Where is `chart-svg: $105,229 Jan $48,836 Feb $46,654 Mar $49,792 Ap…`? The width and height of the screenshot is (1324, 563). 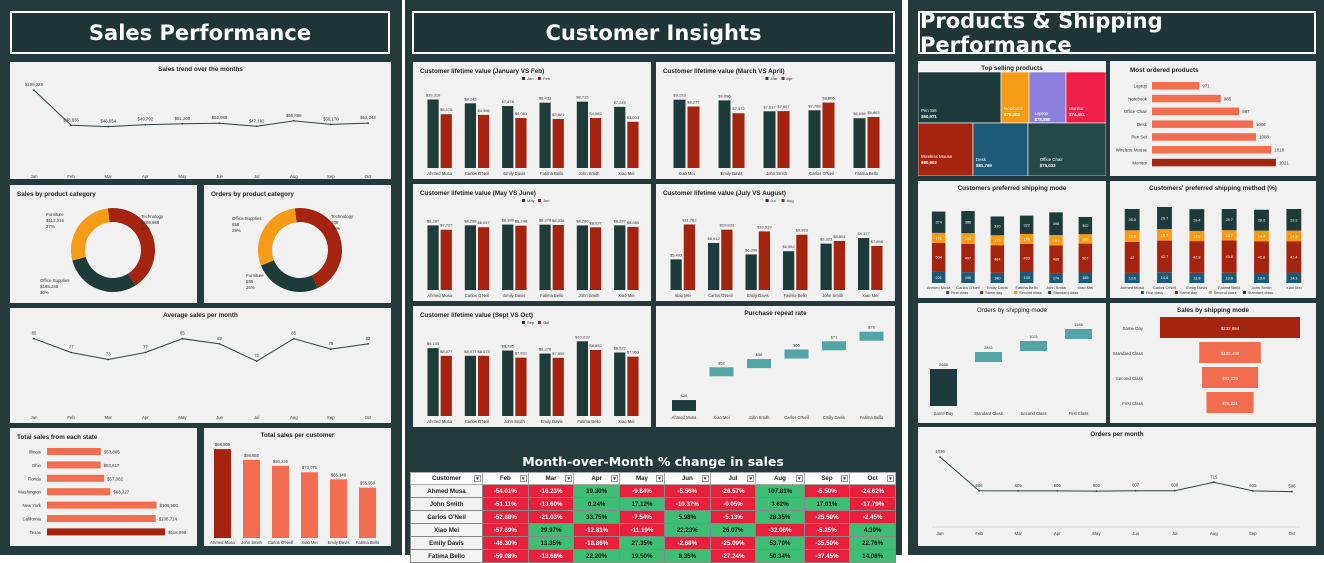
chart-svg: $105,229 Jan $48,836 Feb $46,654 Mar $49,792 Ap… is located at coordinates (200, 130).